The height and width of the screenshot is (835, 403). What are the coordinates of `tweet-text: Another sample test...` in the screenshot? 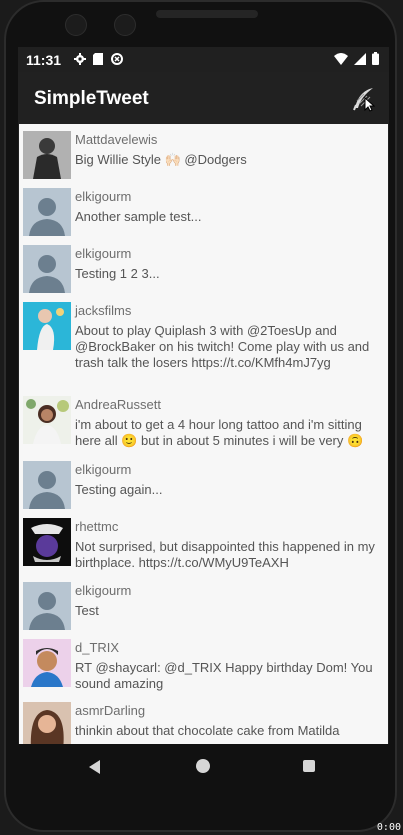 It's located at (138, 216).